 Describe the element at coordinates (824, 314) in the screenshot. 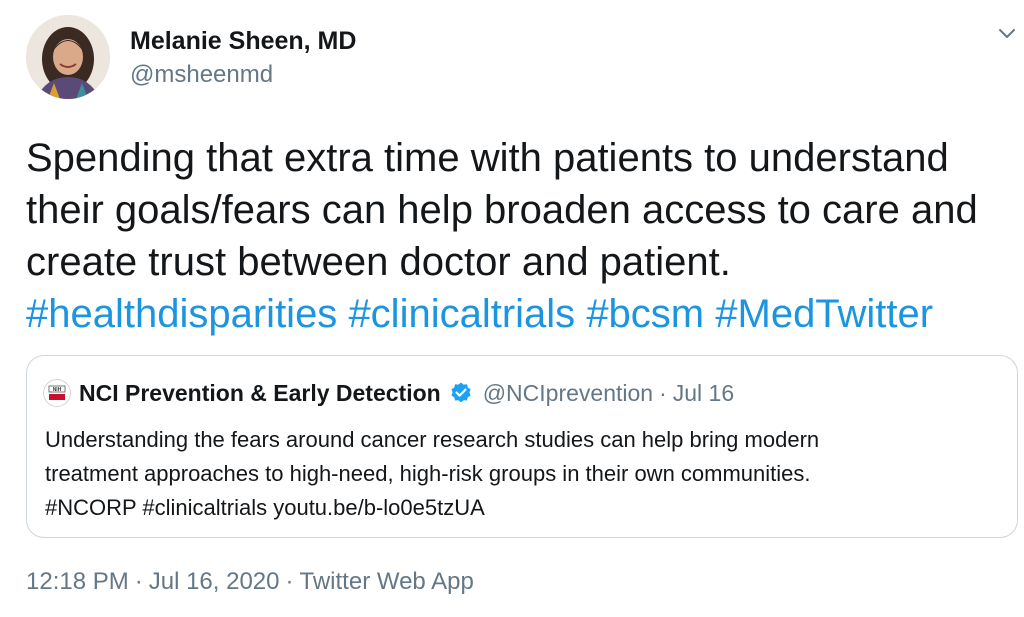

I see `hashtag-link: #MedTwitter` at that location.